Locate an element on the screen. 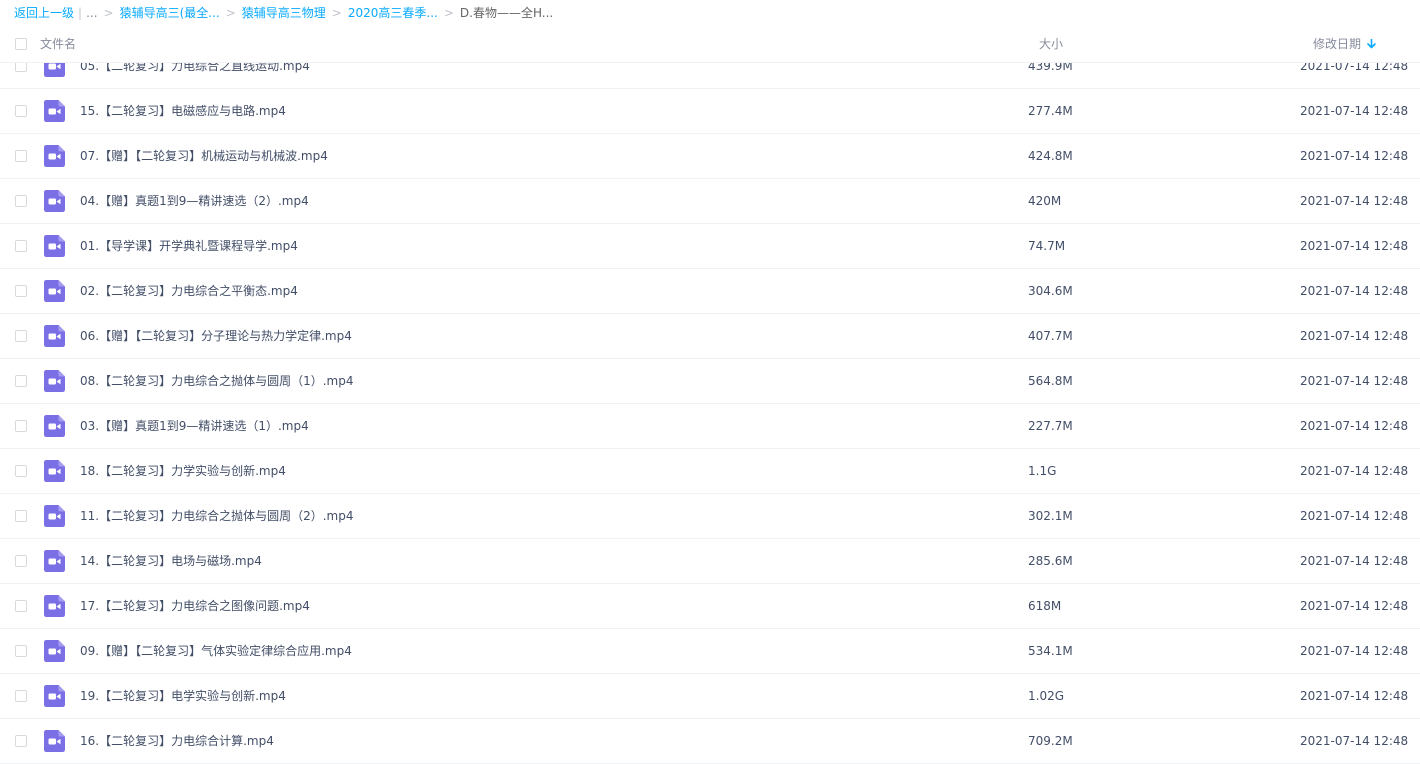 This screenshot has width=1420, height=764. file-name: 16.【二轮复习】力电综合计算.mp4 is located at coordinates (177, 741).